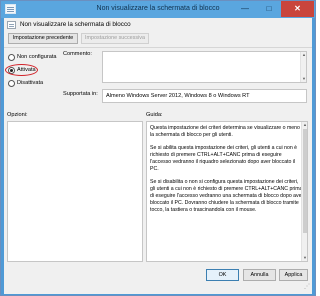  I want to click on scroll-down-icon: ▼, so click(304, 79).